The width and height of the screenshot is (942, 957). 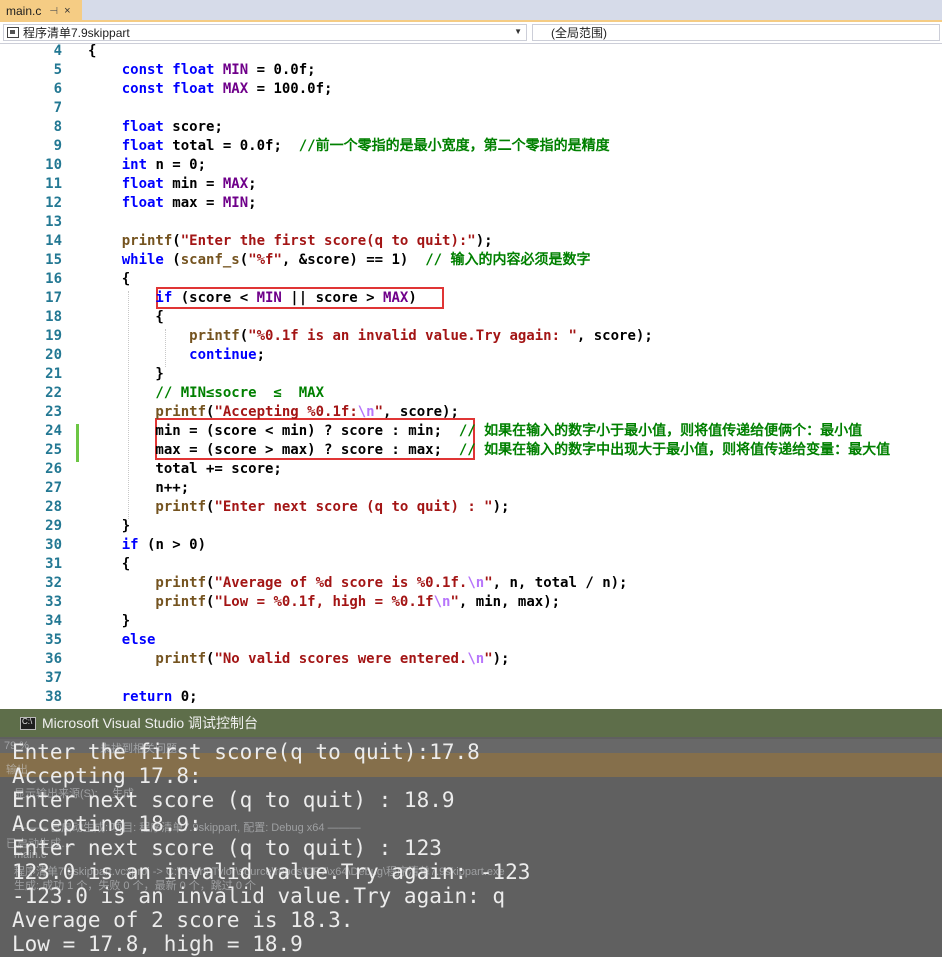 I want to click on code-token: = 100.0f;, so click(x=290, y=89).